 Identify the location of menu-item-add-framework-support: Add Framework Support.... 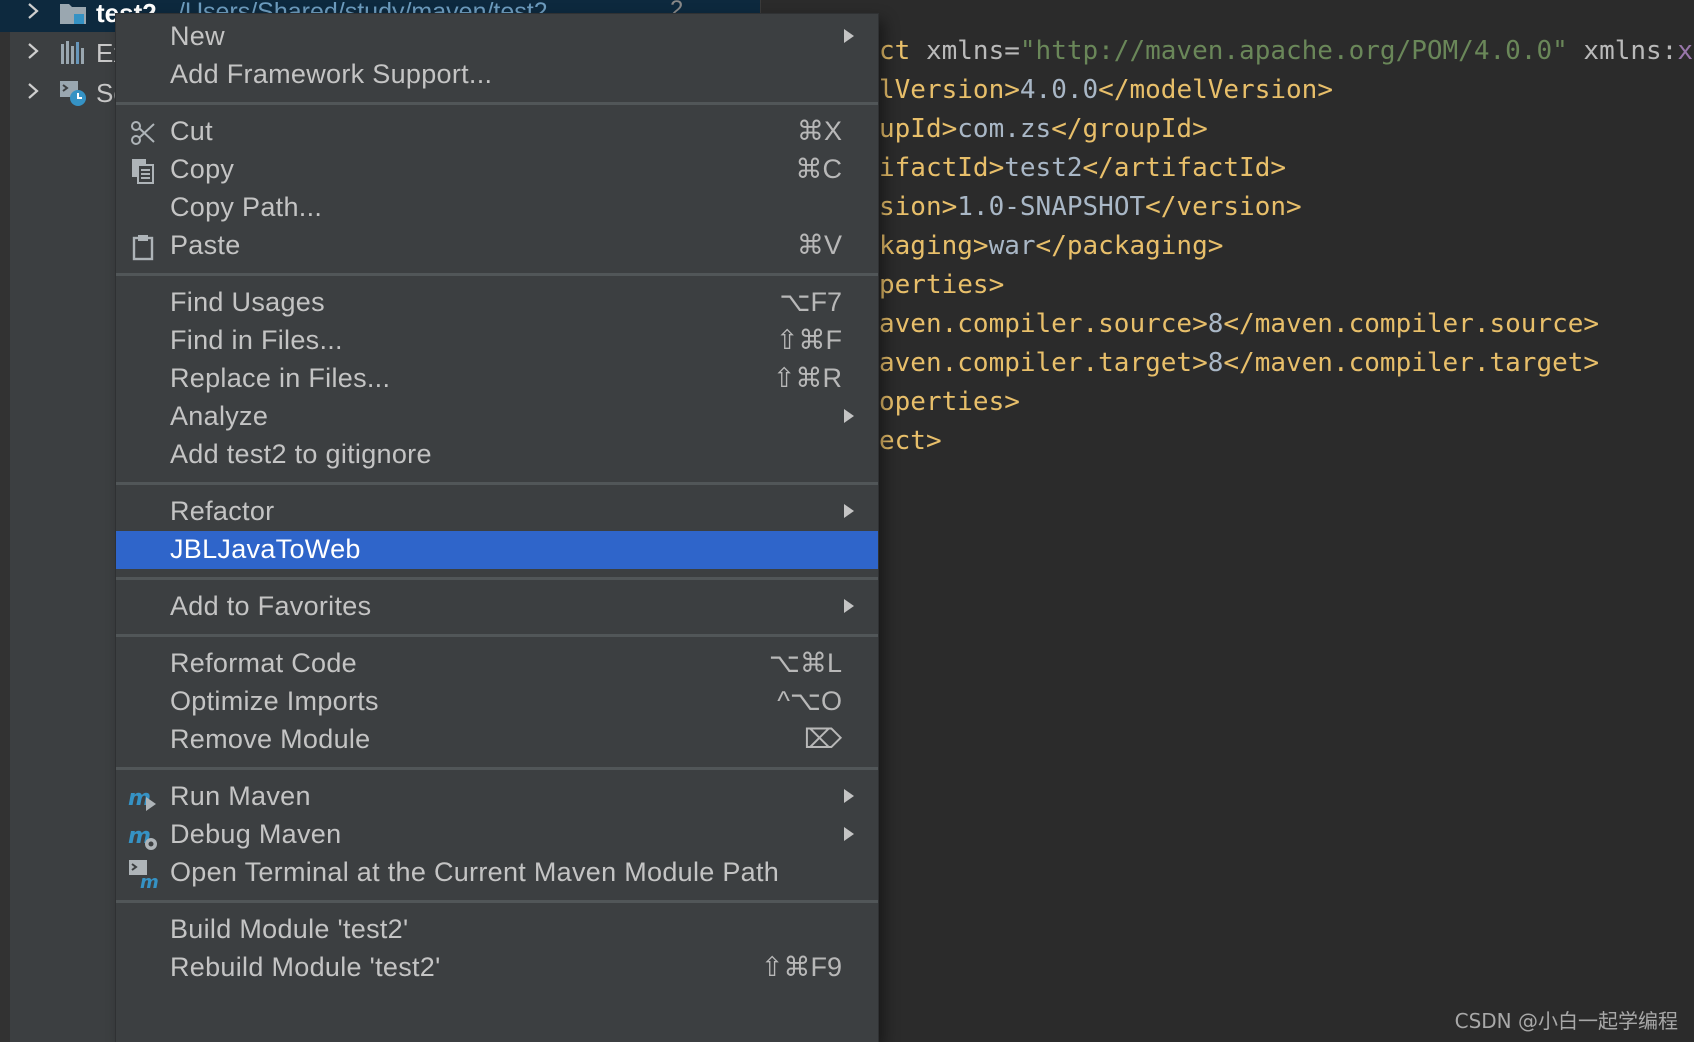
(497, 75).